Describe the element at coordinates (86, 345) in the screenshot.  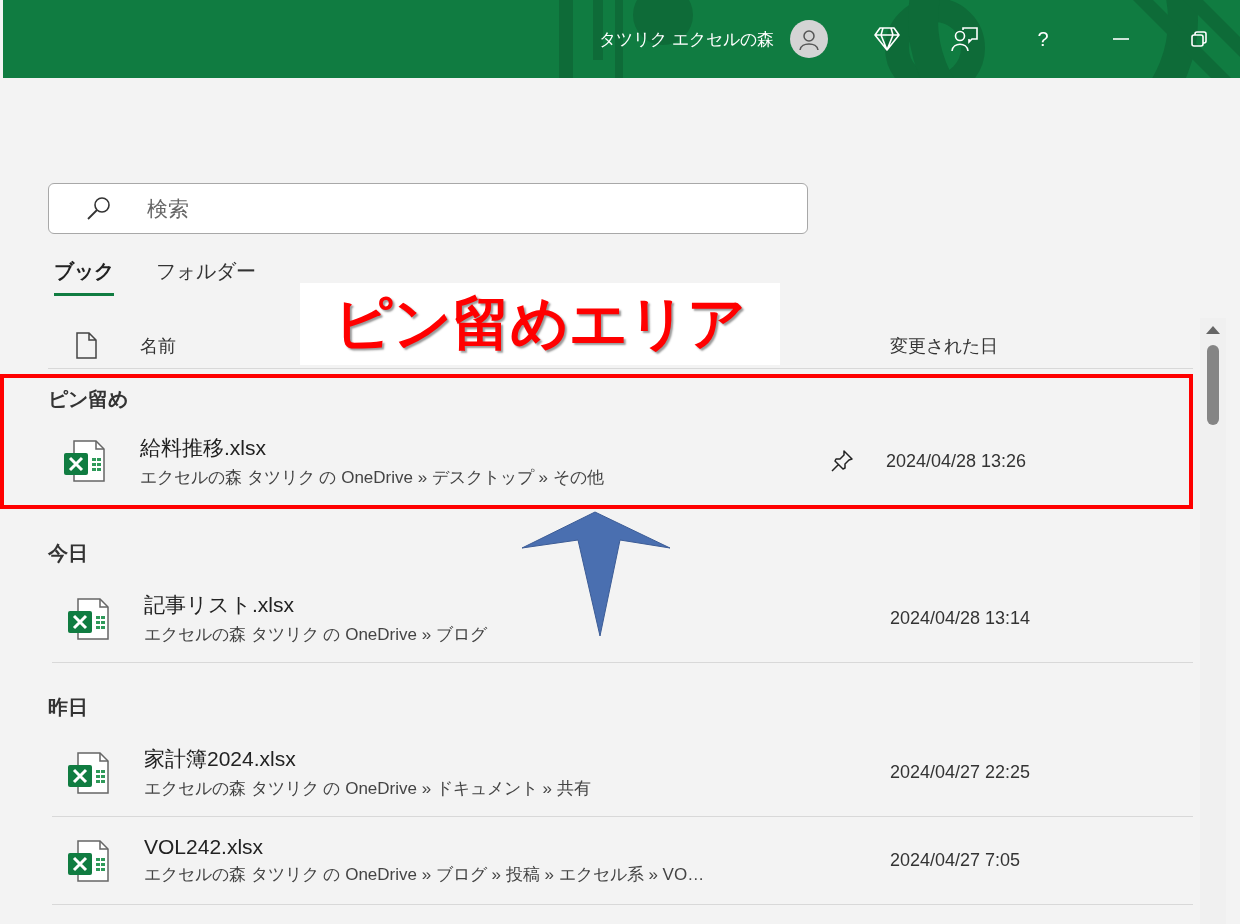
I see `file-icon` at that location.